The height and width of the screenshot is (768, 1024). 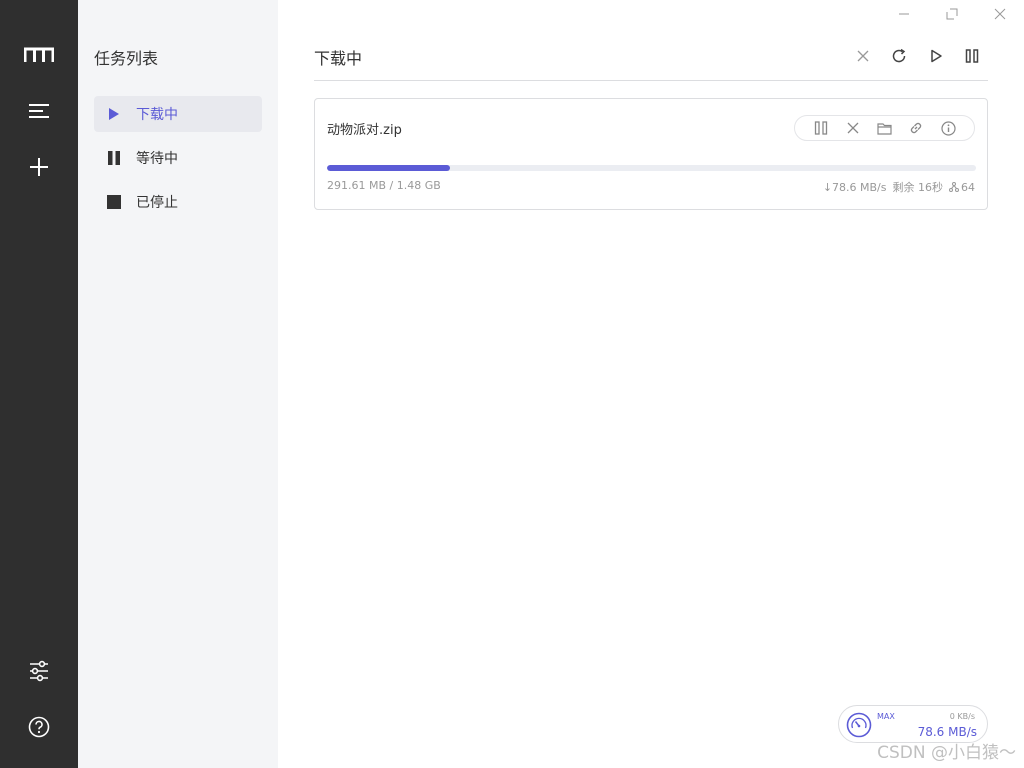 I want to click on total-download-speed: 78.6 MB/s, so click(x=947, y=732).